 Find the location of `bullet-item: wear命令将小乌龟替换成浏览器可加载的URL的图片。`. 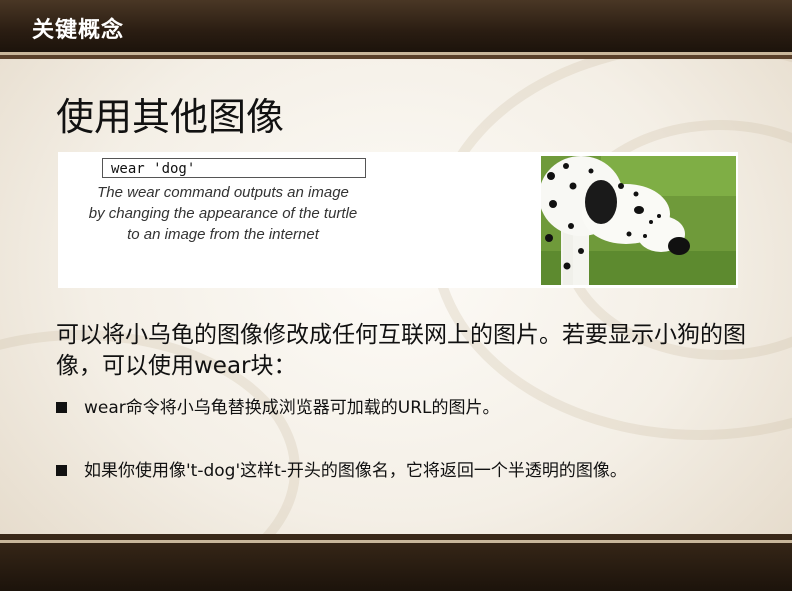

bullet-item: wear命令将小乌龟替换成浏览器可加载的URL的图片。 is located at coordinates (396, 408).